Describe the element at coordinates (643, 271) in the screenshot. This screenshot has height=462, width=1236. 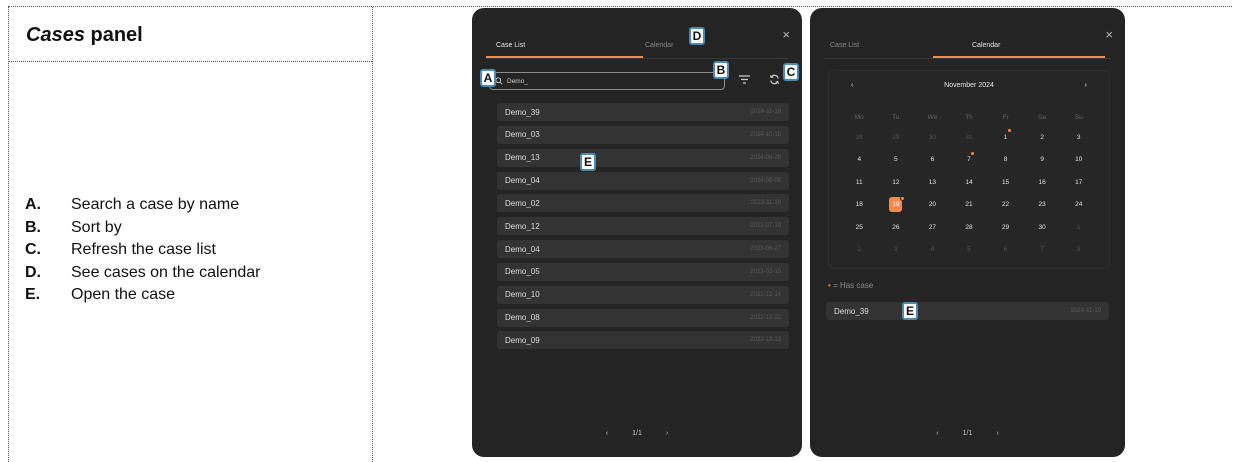
I see `case-row: Demo_05 2023-03-15` at that location.